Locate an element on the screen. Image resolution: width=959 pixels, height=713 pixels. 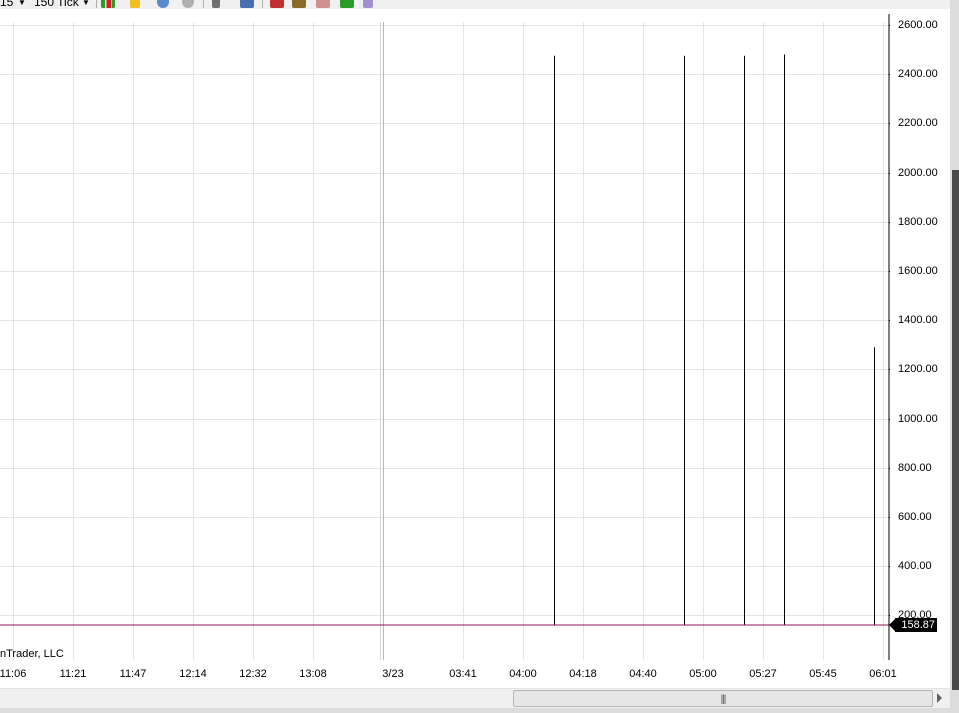
x-axis-label: 05:45 is located at coordinates (823, 674).